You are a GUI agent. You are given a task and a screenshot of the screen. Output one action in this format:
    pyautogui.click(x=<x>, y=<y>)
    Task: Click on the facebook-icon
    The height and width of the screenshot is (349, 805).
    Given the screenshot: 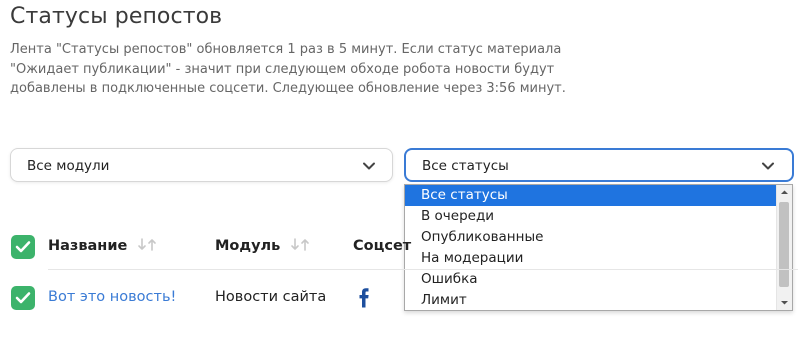 What is the action you would take?
    pyautogui.click(x=364, y=298)
    